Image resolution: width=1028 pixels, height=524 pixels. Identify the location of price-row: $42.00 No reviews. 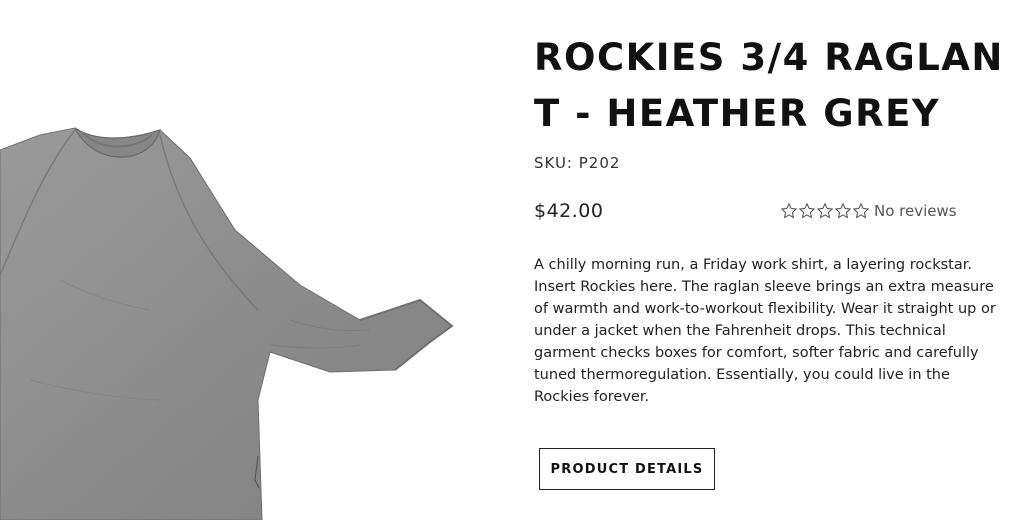
(769, 215).